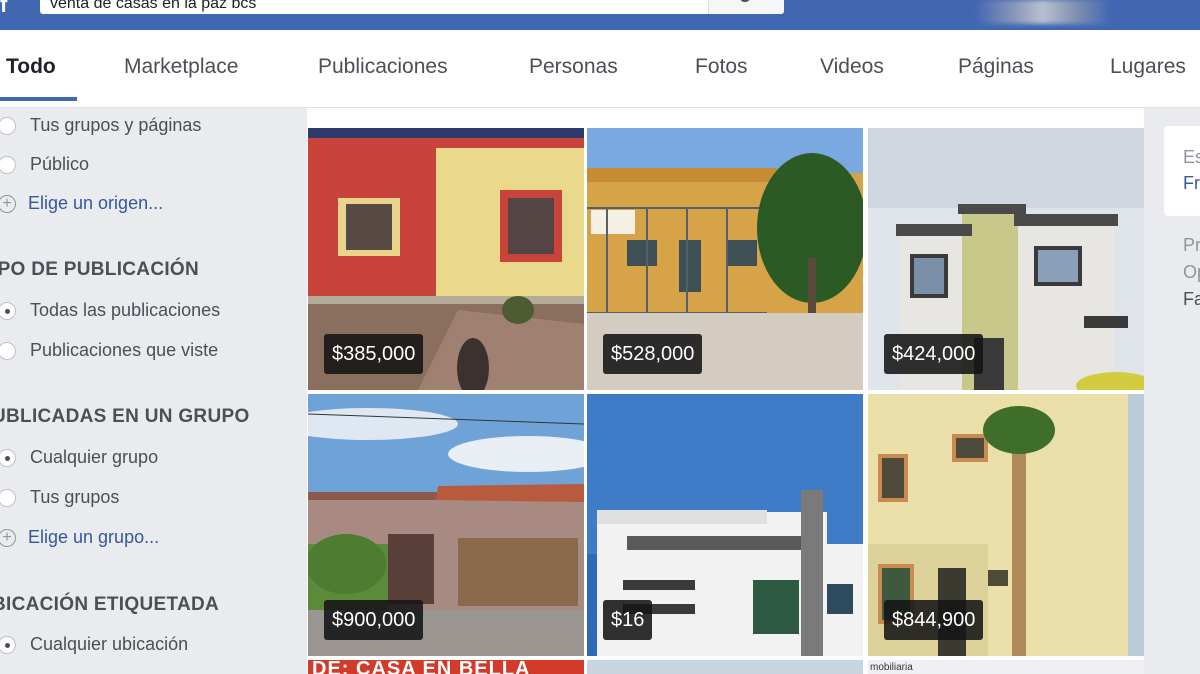 The image size is (1200, 674). Describe the element at coordinates (1191, 157) in the screenshot. I see `right-card-text: Es` at that location.